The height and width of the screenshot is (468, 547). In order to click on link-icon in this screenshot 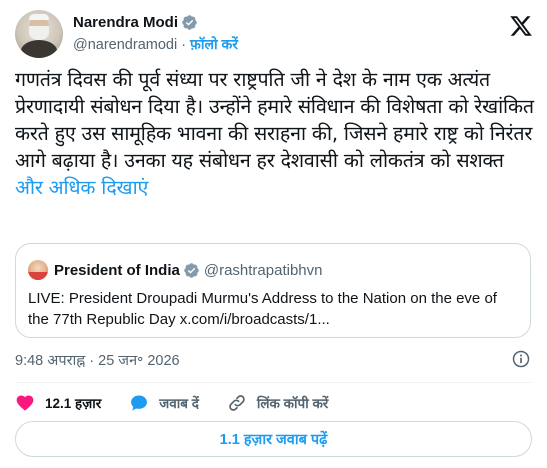, I will do `click(237, 403)`.